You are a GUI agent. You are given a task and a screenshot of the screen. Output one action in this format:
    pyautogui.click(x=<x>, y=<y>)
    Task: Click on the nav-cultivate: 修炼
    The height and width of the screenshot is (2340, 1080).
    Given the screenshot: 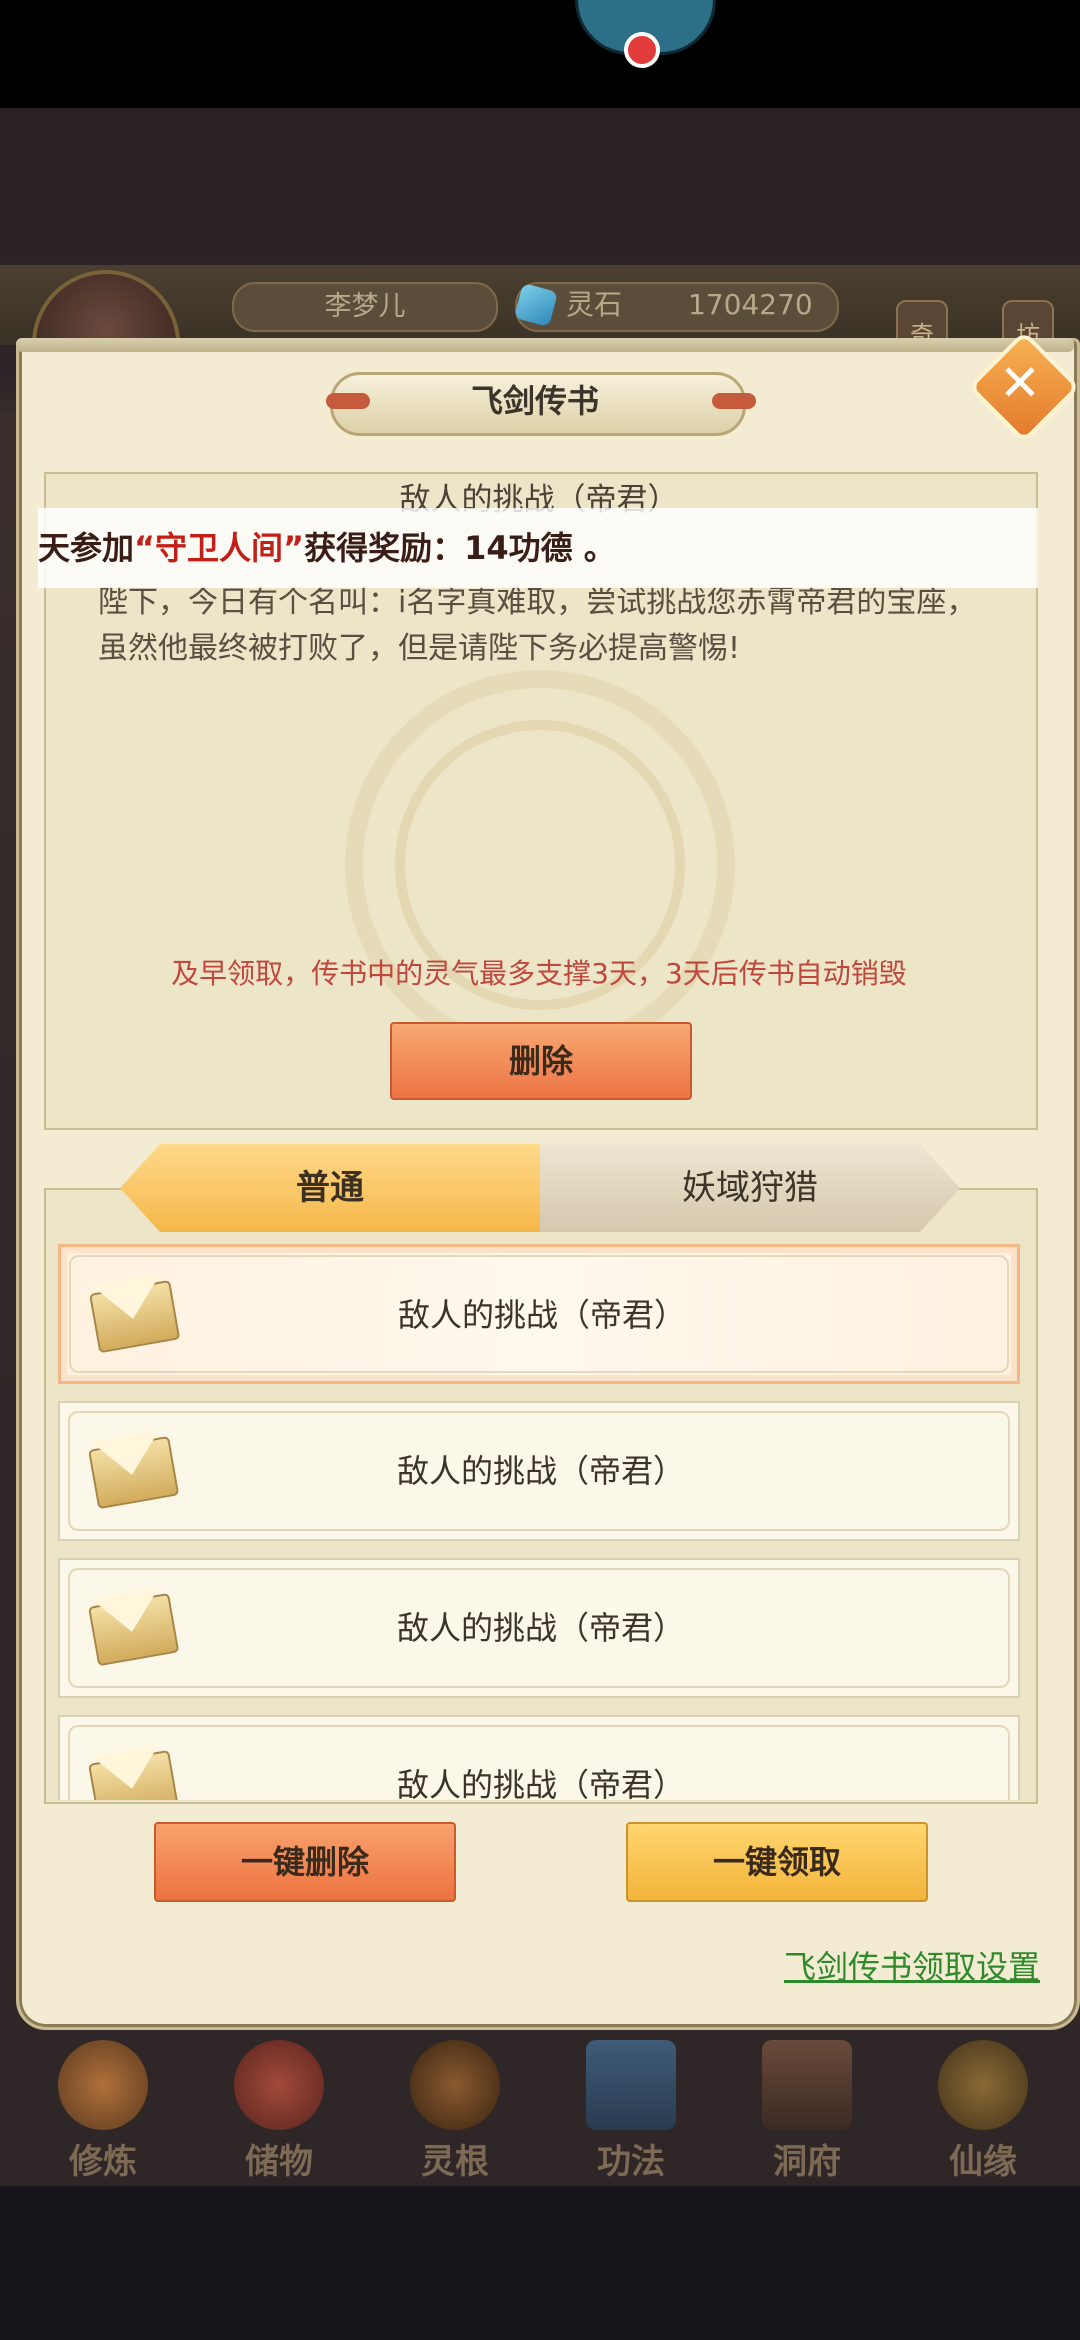 What is the action you would take?
    pyautogui.click(x=103, y=2110)
    